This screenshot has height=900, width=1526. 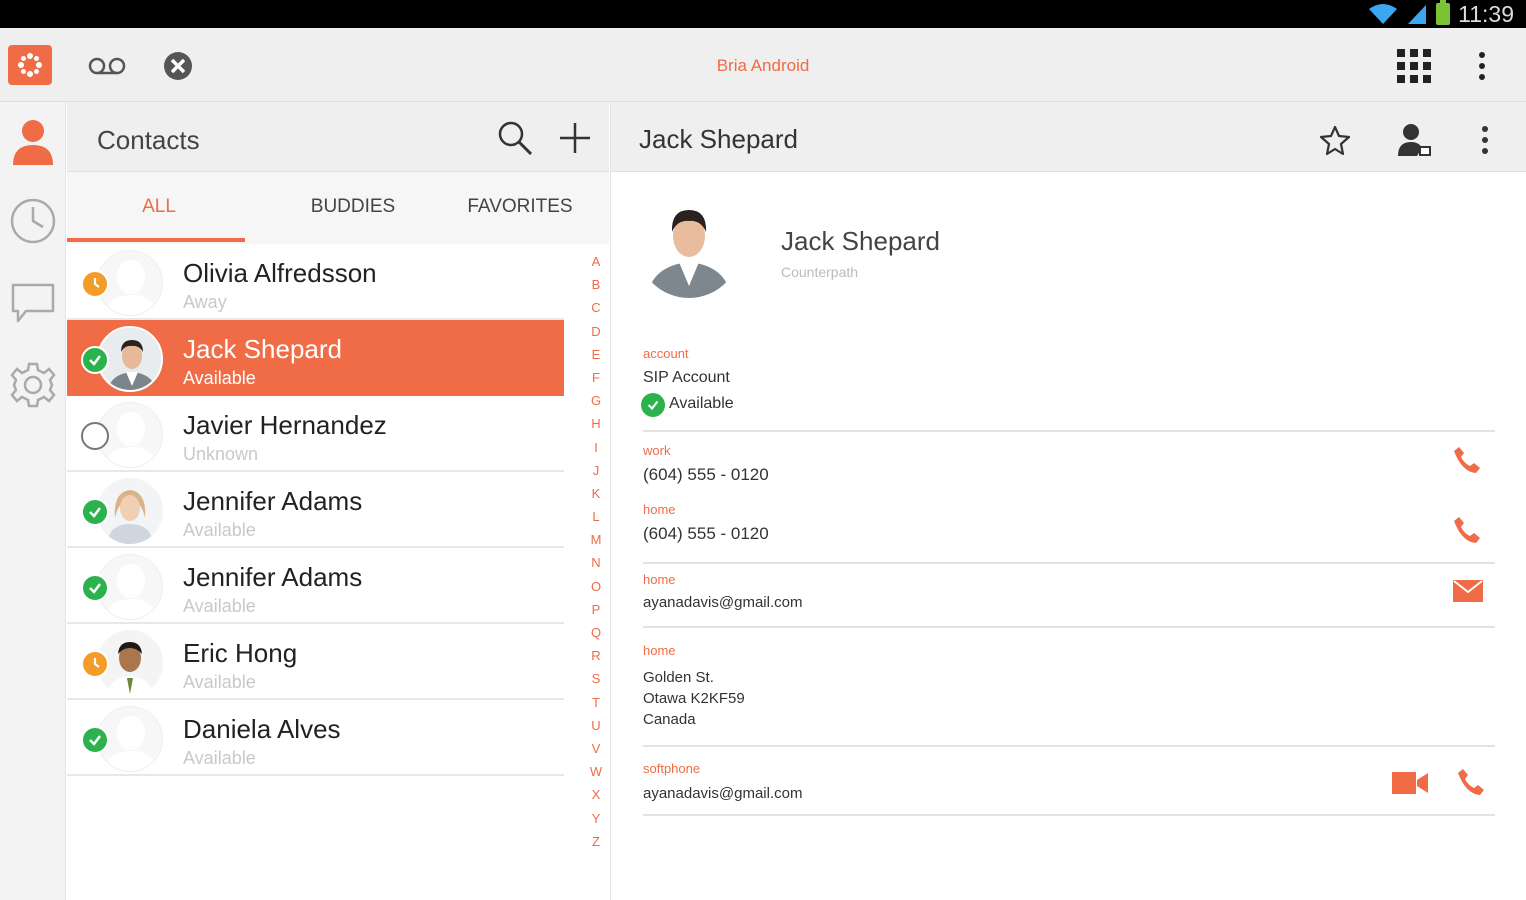 What do you see at coordinates (860, 241) in the screenshot?
I see `profile-name: Jack Shepard` at bounding box center [860, 241].